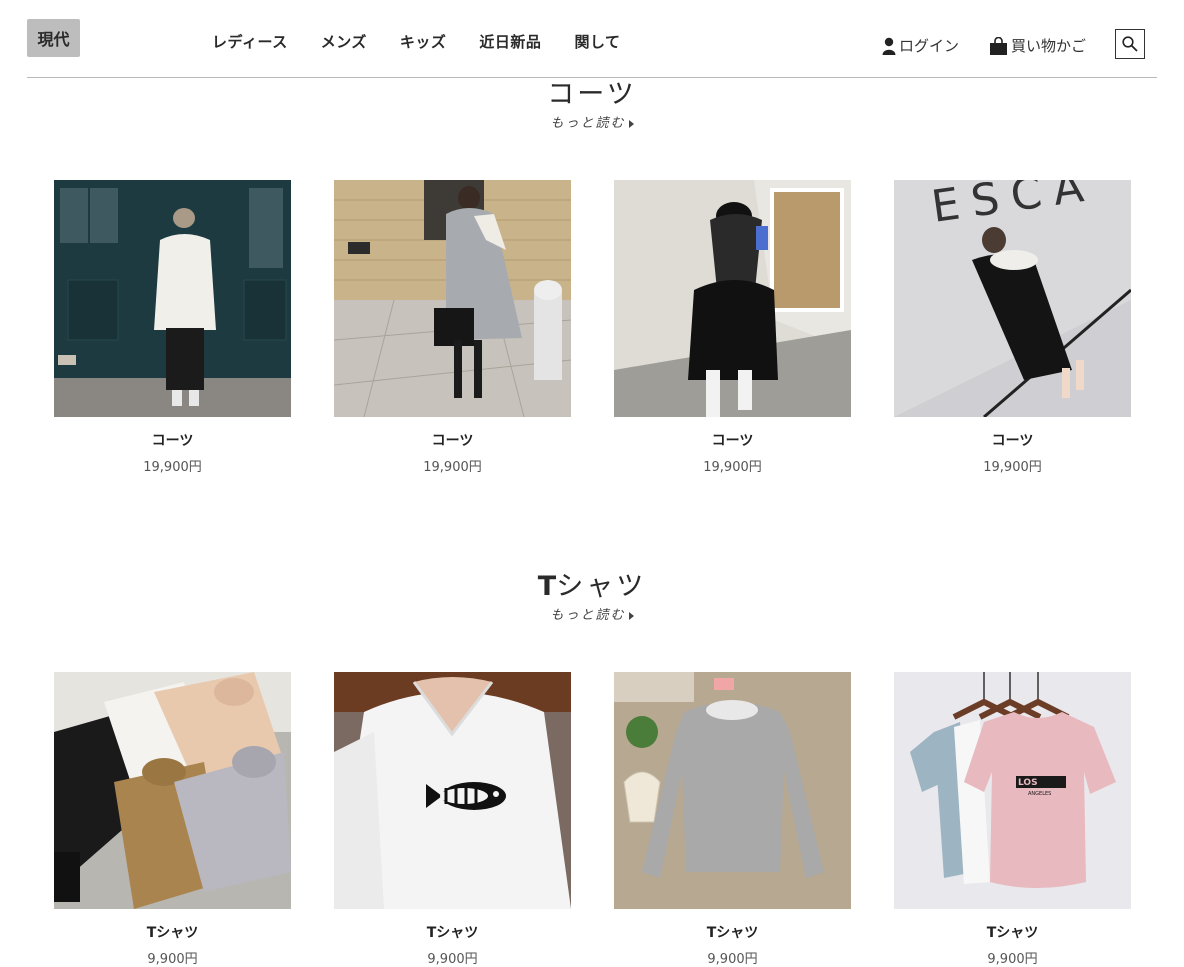 This screenshot has height=967, width=1184. What do you see at coordinates (1000, 45) in the screenshot?
I see `shopping-bag-icon` at bounding box center [1000, 45].